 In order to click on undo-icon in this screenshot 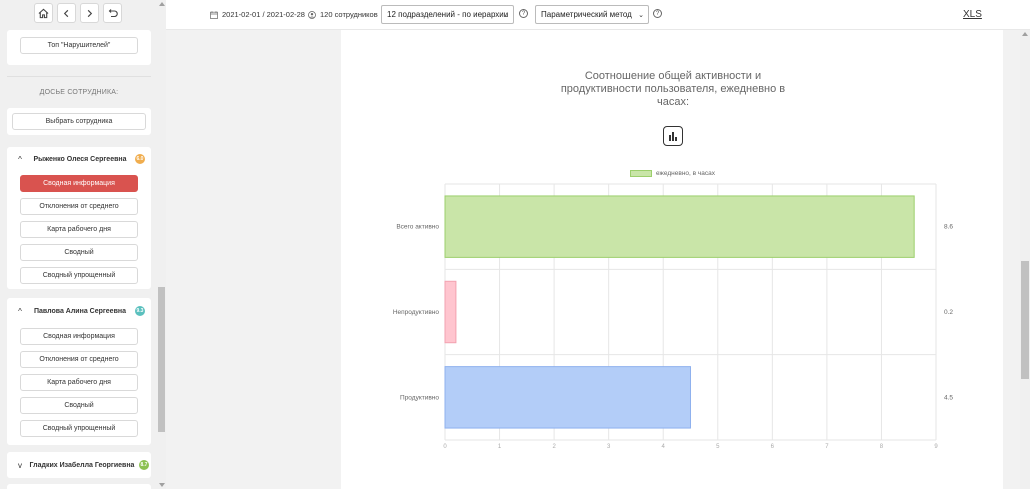, I will do `click(113, 13)`.